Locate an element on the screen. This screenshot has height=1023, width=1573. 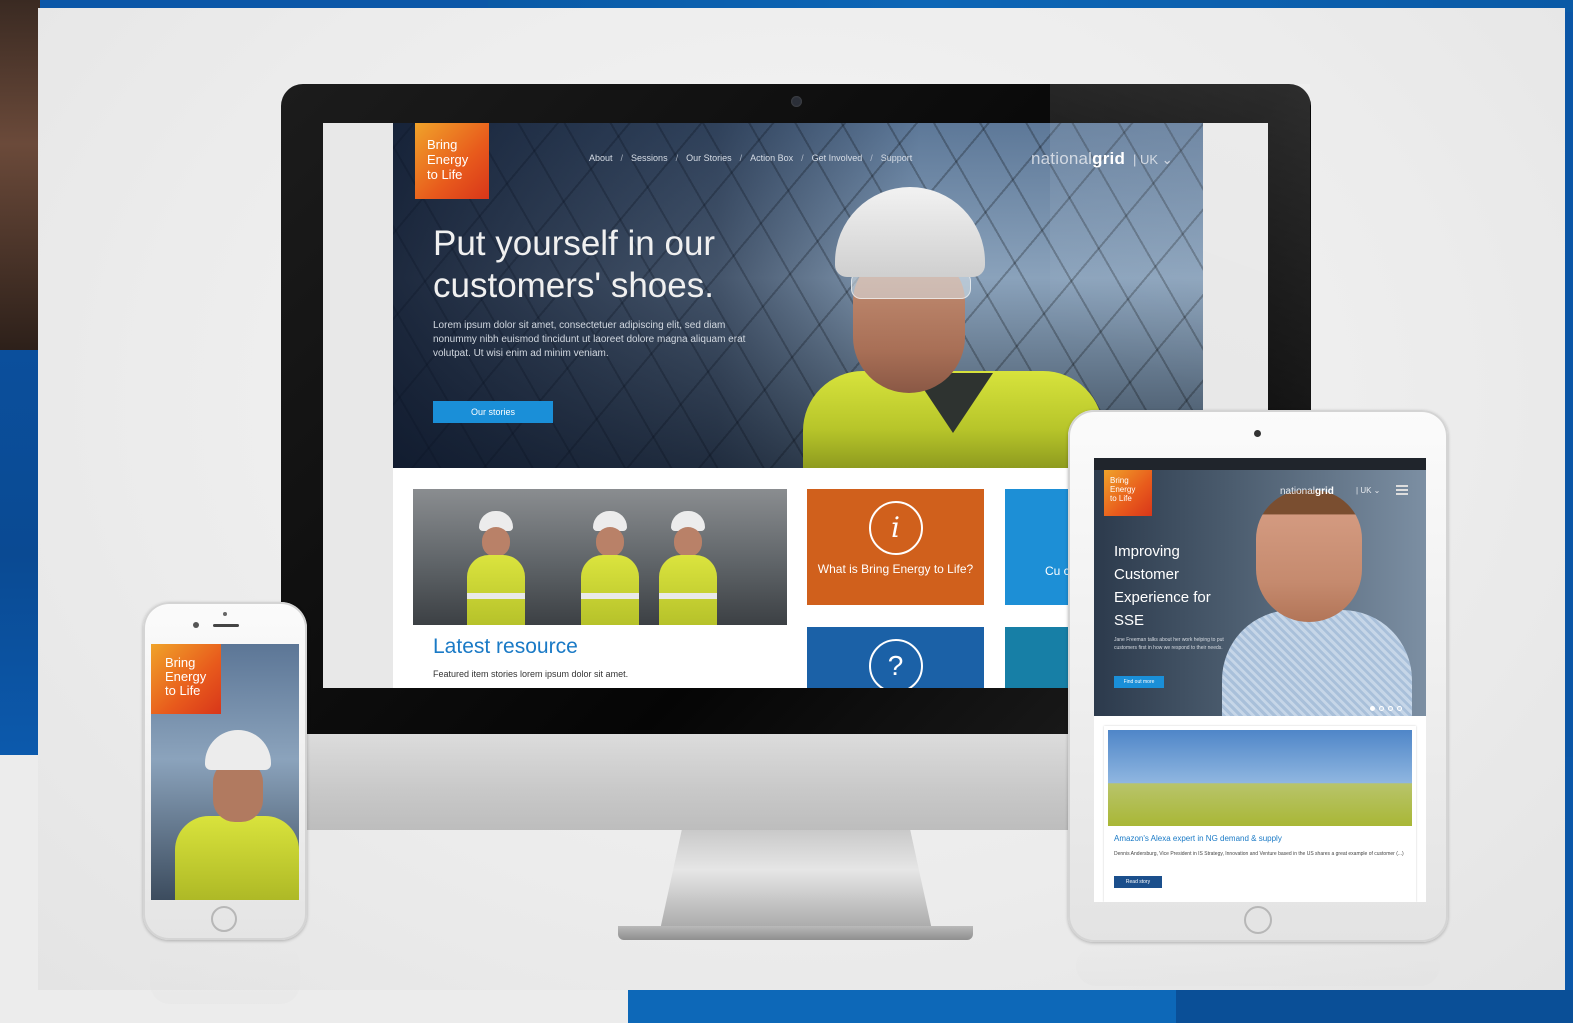
hero-title: Put yourself in our customers' shoes. is located at coordinates (574, 264).